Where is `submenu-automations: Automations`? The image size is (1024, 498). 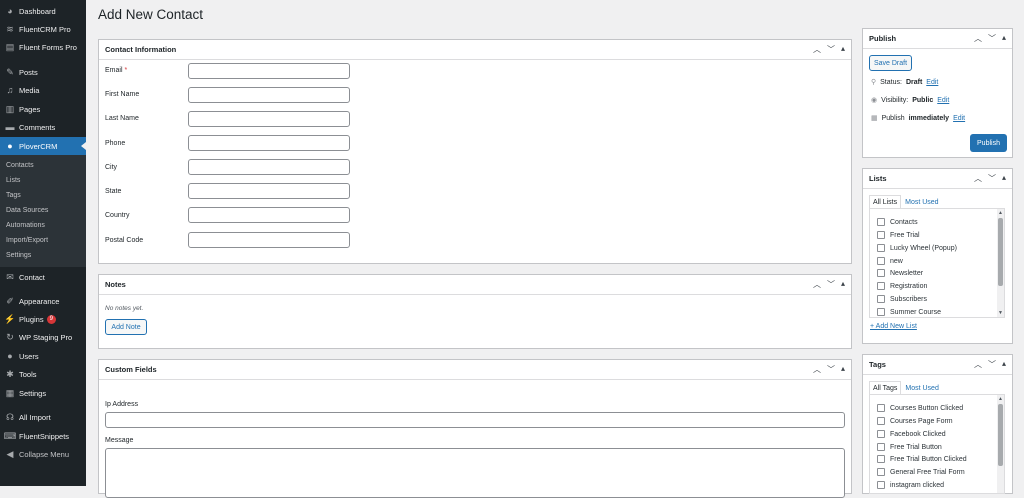
submenu-automations: Automations is located at coordinates (25, 225).